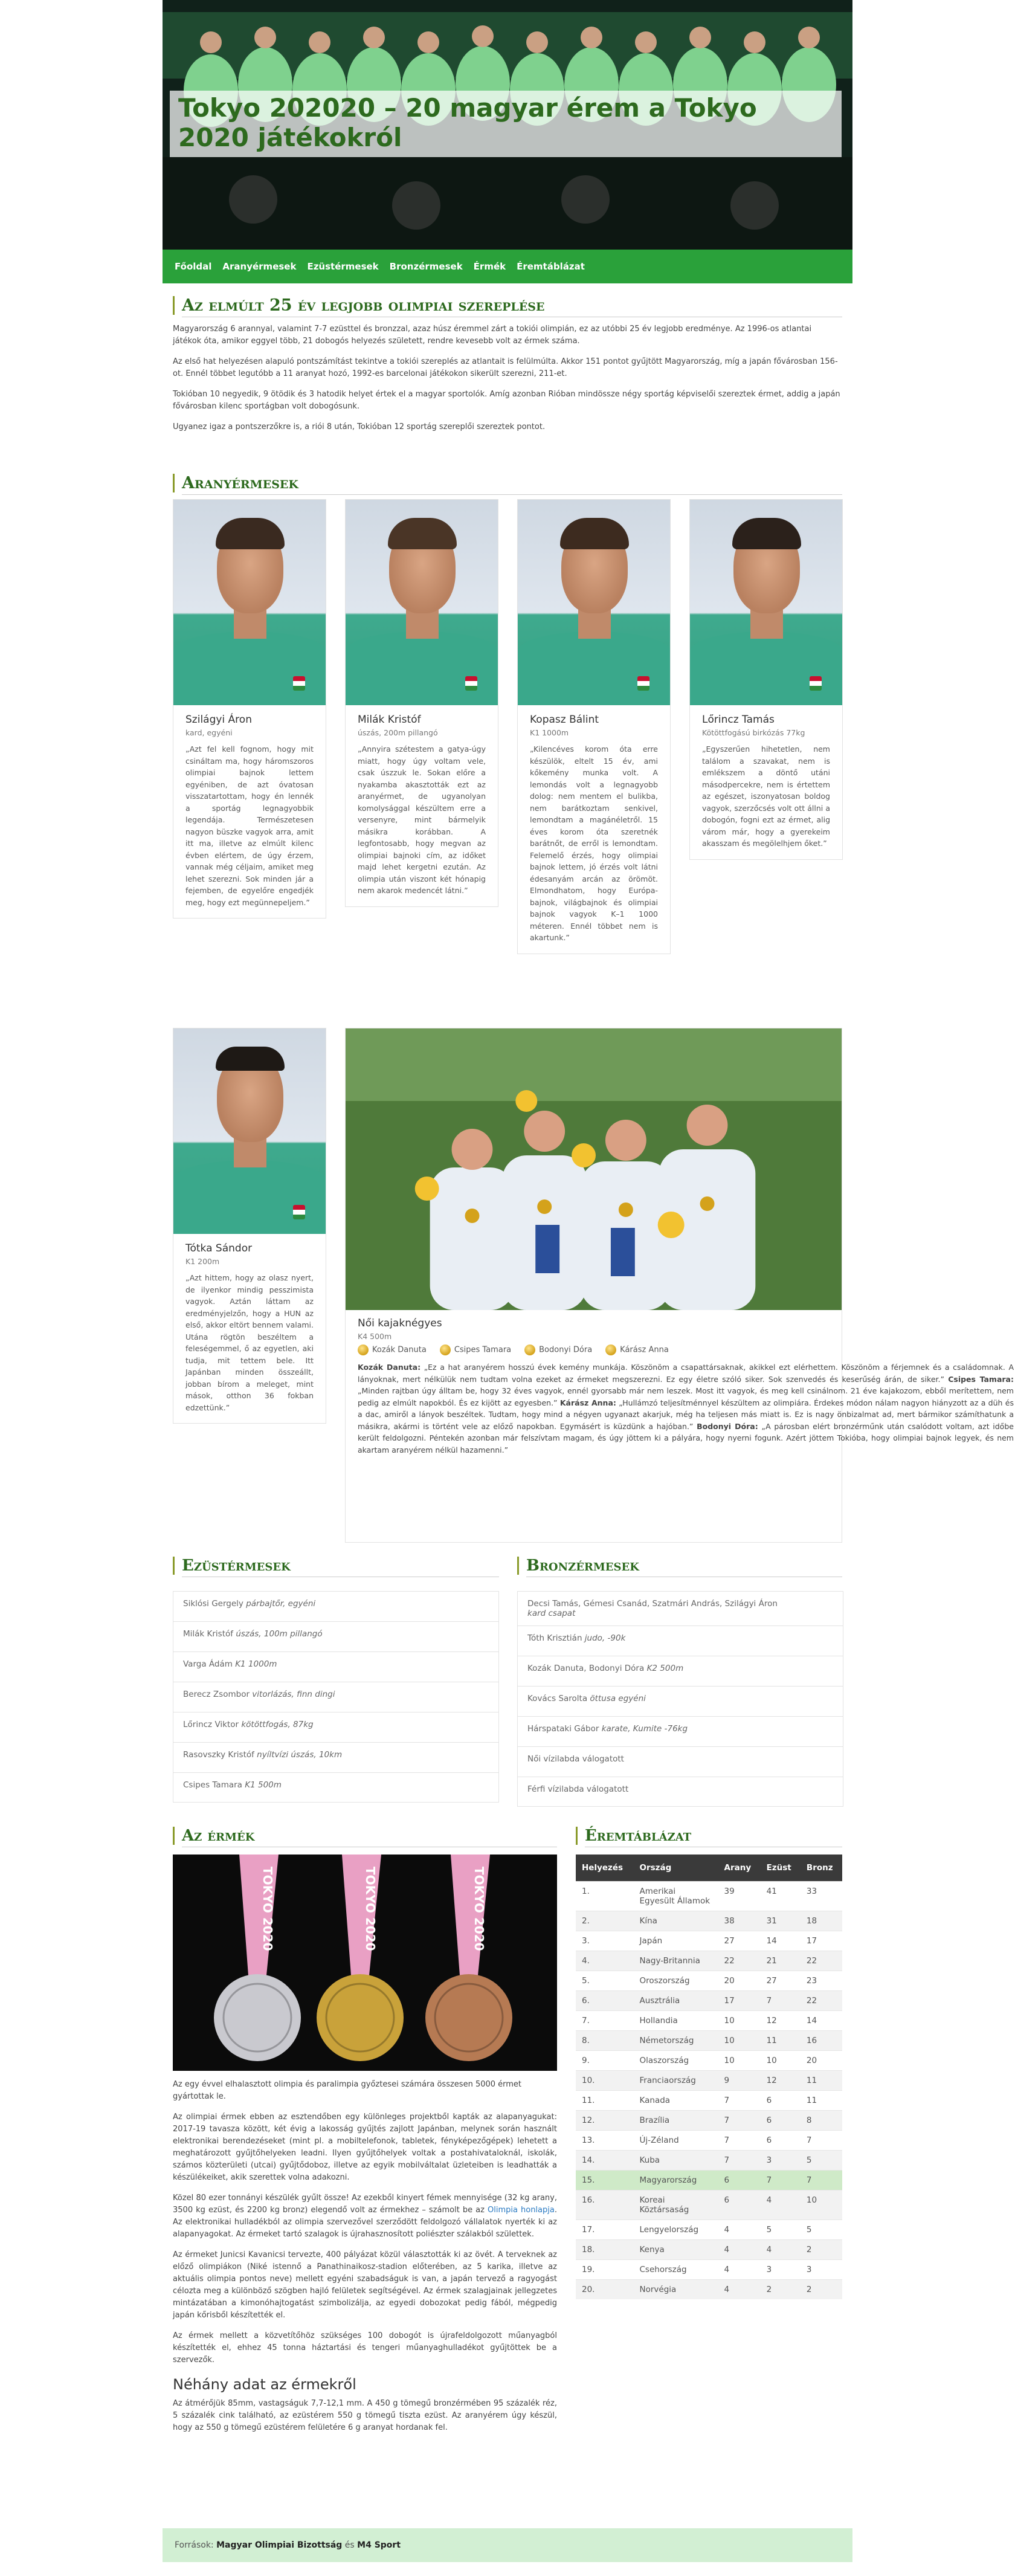  What do you see at coordinates (821, 2000) in the screenshot?
I see `table-cell: 22` at bounding box center [821, 2000].